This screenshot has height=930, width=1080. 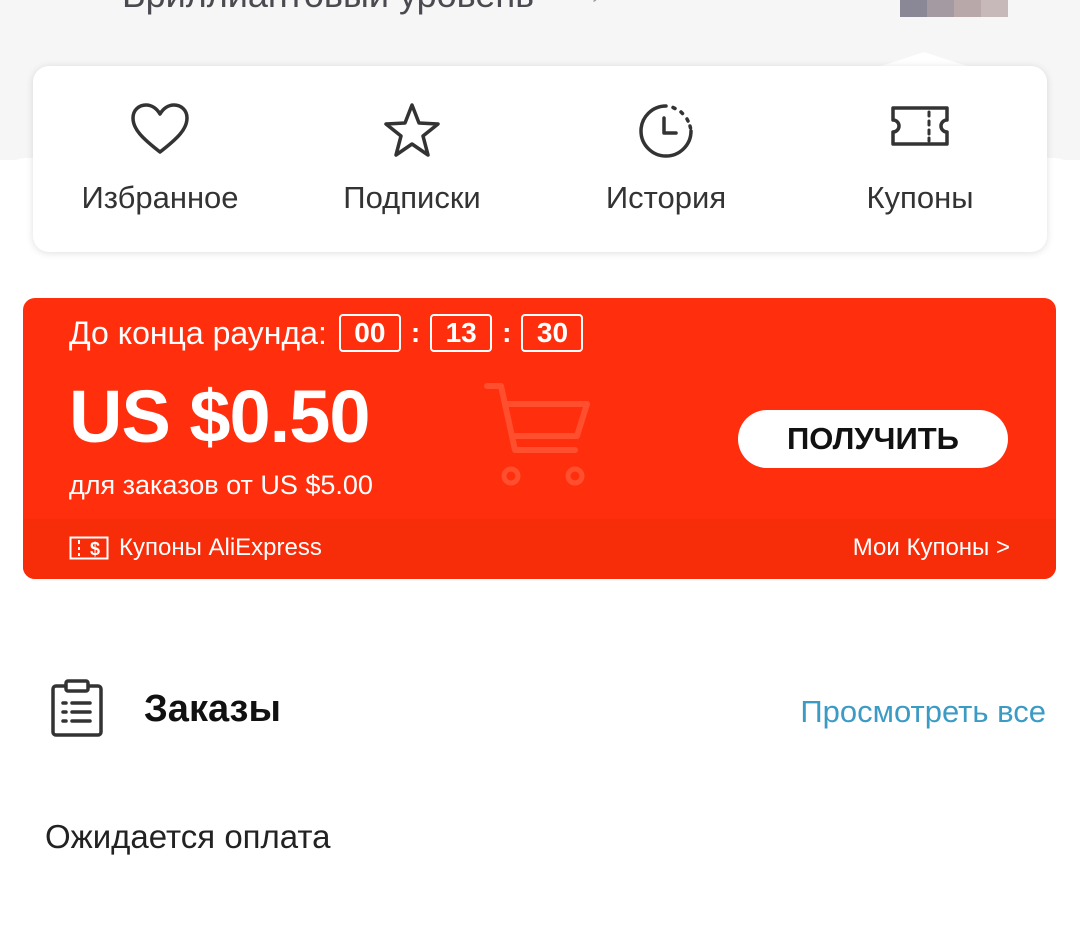 I want to click on clipboard-list-icon, so click(x=77, y=708).